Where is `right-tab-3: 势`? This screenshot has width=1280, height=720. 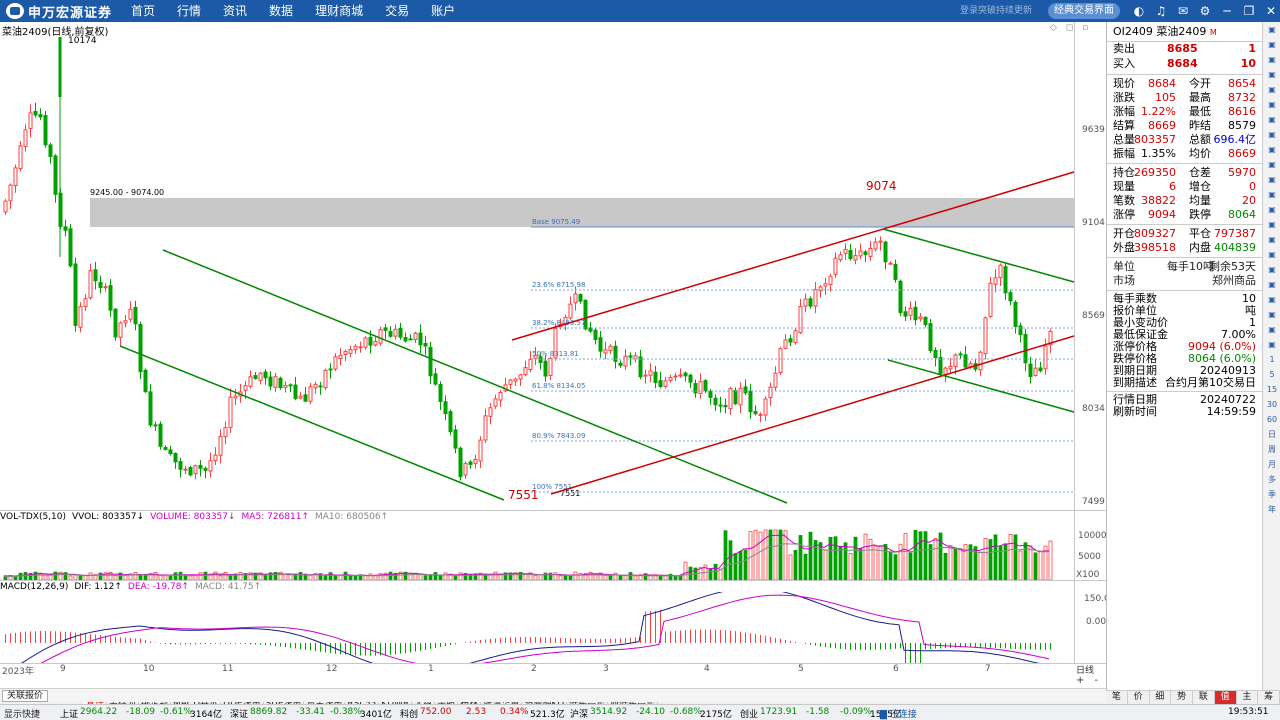
right-tab-3: 势 is located at coordinates (1182, 697).